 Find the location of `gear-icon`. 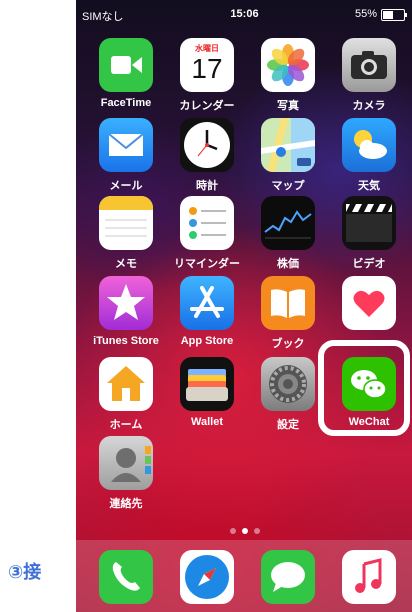

gear-icon is located at coordinates (288, 384).